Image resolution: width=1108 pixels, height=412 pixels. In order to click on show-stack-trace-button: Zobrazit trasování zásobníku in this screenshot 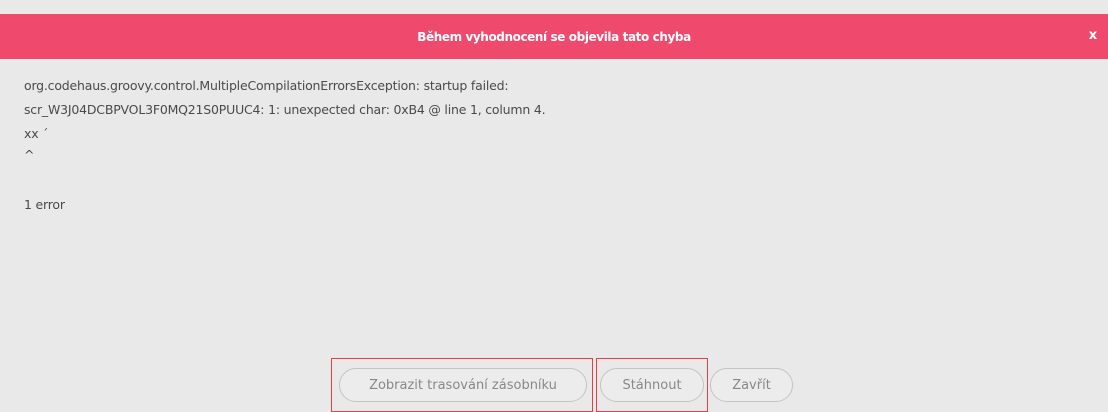, I will do `click(463, 385)`.